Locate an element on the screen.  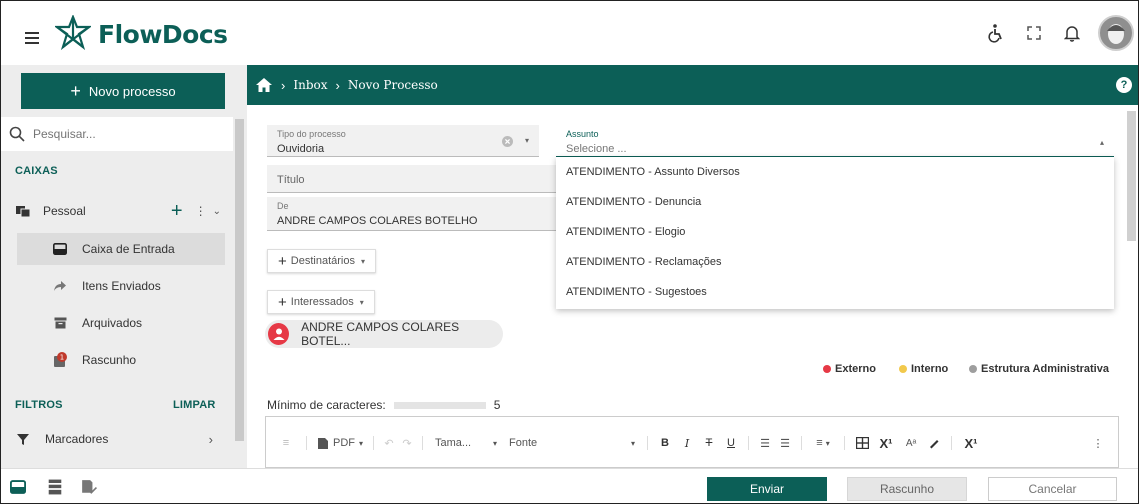
assunto-option: ATENDIMENTO - Denuncia is located at coordinates (835, 202).